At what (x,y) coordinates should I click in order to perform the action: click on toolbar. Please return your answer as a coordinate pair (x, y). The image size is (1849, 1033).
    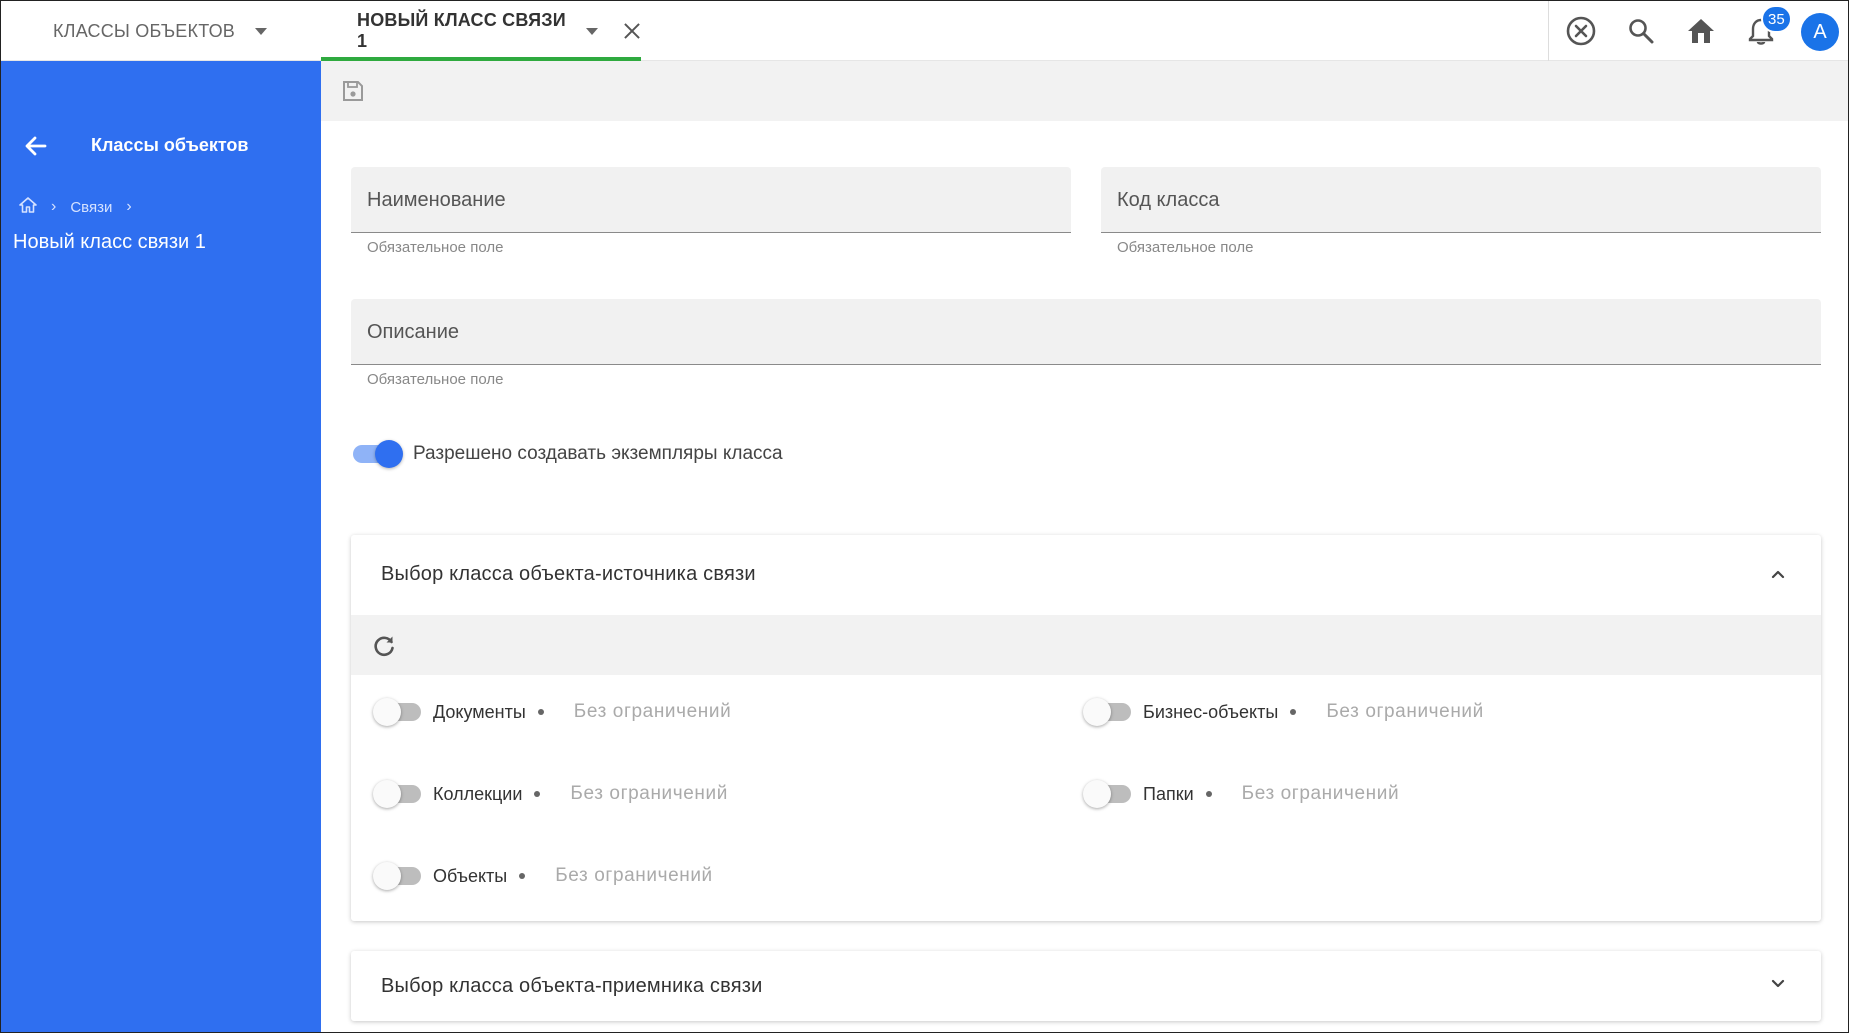
    Looking at the image, I should click on (1084, 91).